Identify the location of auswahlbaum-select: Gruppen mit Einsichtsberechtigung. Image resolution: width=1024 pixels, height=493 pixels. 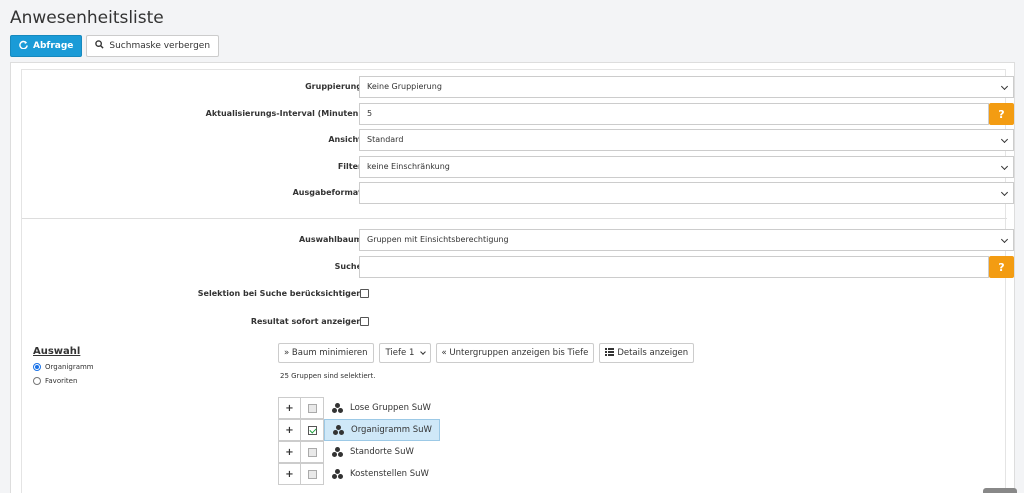
(686, 240).